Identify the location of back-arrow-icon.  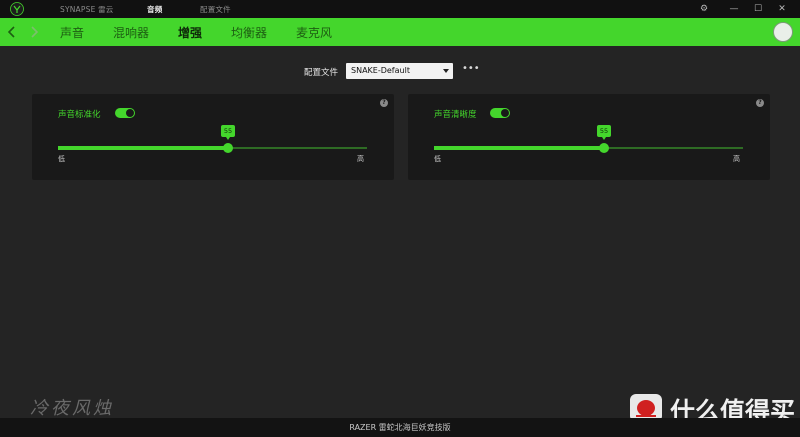
(12, 32).